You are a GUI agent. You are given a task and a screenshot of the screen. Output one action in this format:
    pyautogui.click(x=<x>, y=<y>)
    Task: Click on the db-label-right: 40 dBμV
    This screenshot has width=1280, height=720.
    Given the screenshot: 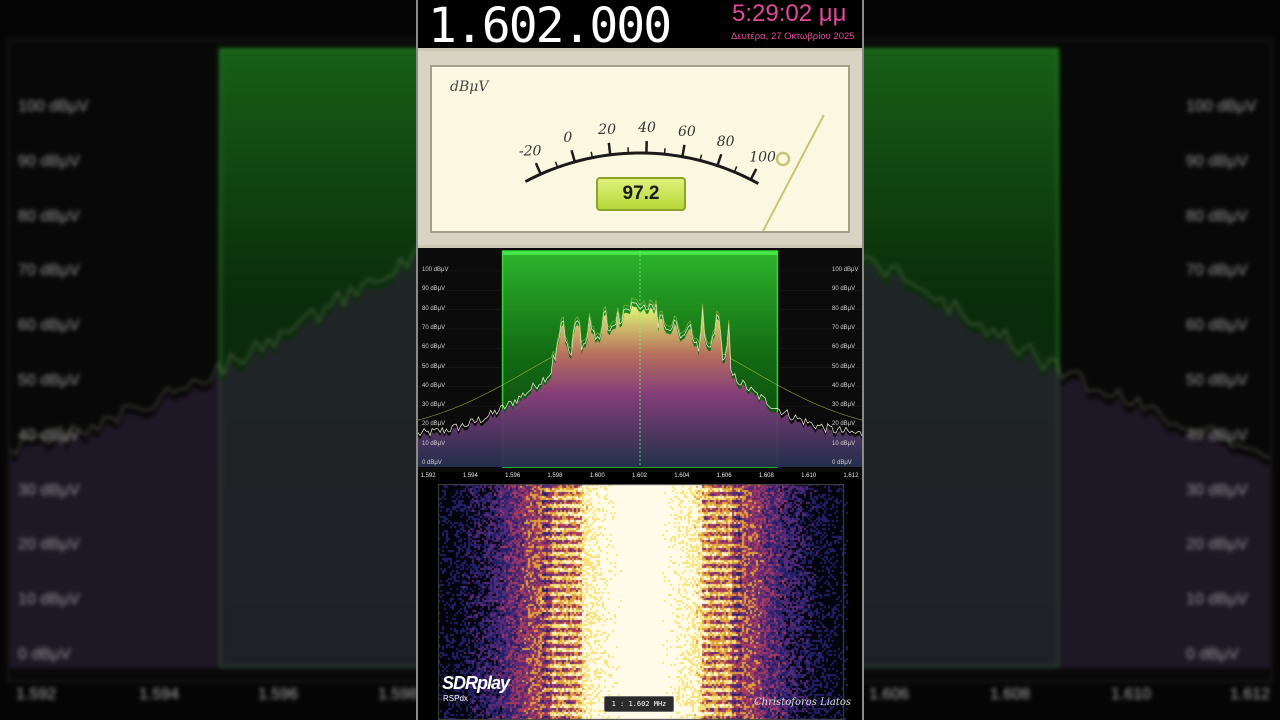 What is the action you would take?
    pyautogui.click(x=844, y=385)
    